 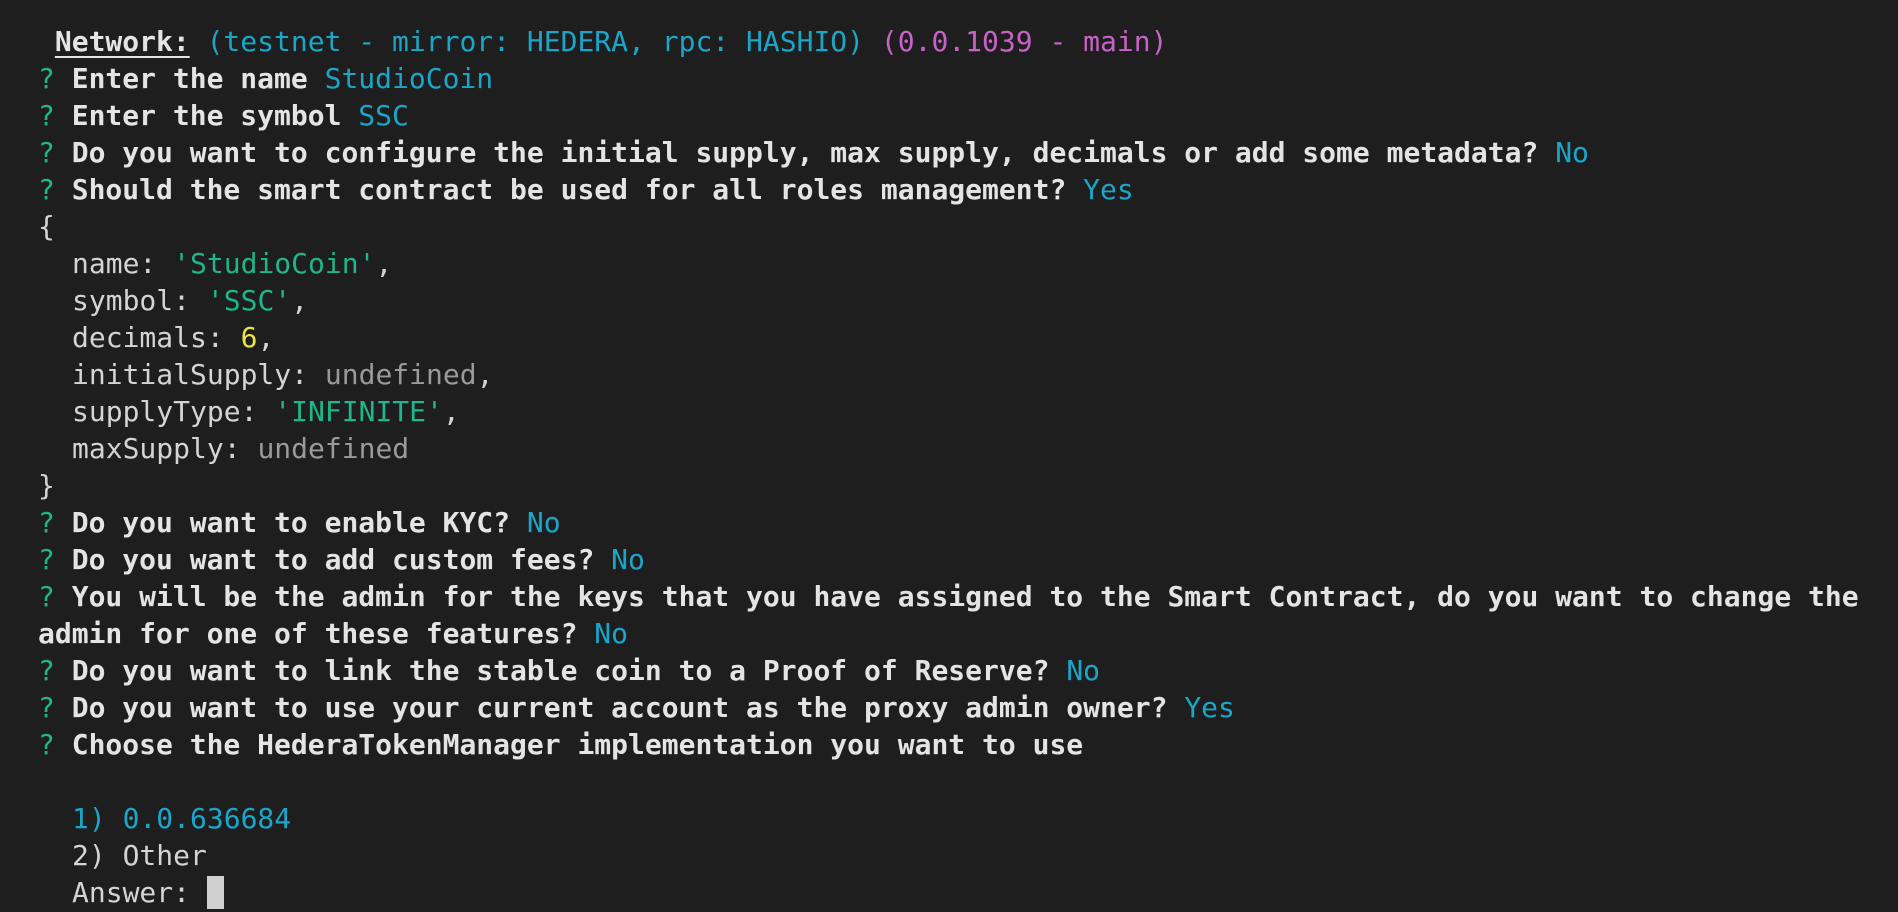 I want to click on prompt-line: ? Enter the symbol SSC, so click(x=968, y=115).